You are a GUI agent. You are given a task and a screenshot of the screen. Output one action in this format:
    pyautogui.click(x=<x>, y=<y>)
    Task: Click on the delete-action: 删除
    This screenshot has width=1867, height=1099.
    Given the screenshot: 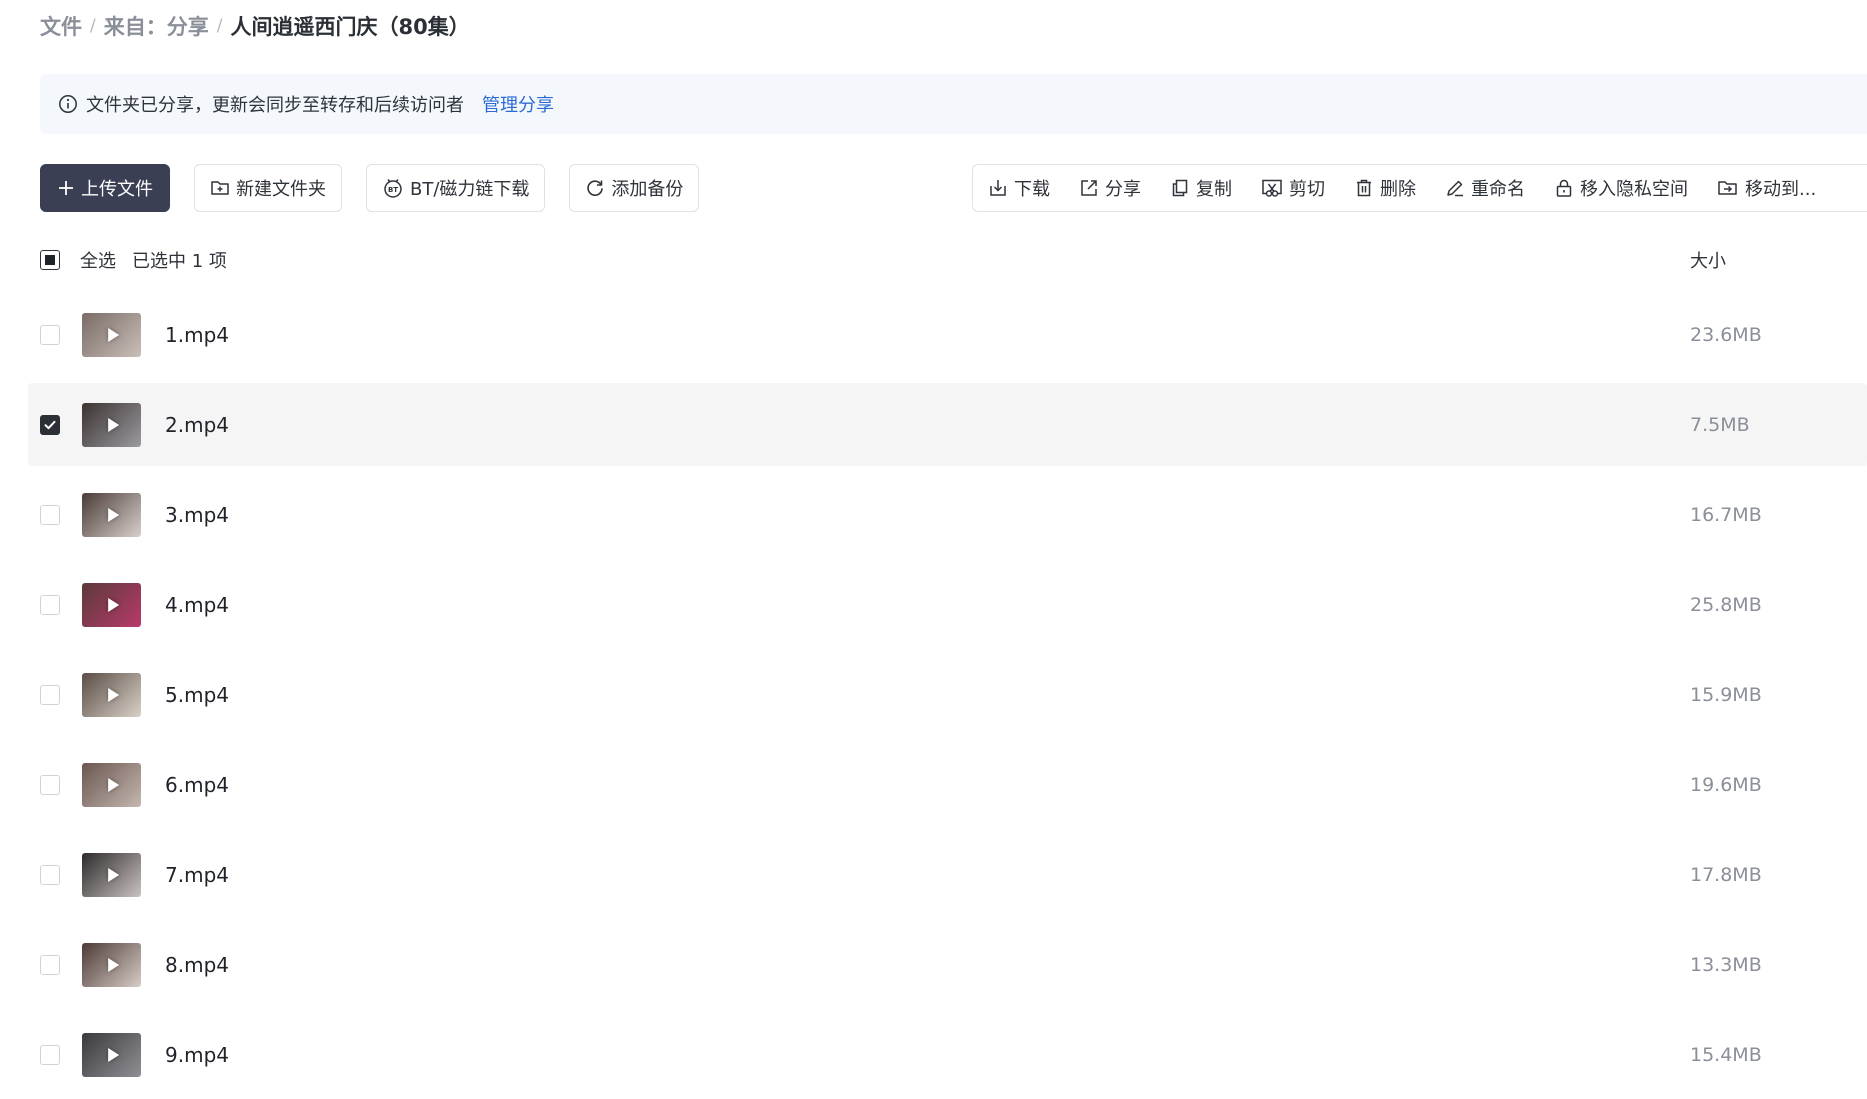 What is the action you would take?
    pyautogui.click(x=1385, y=188)
    